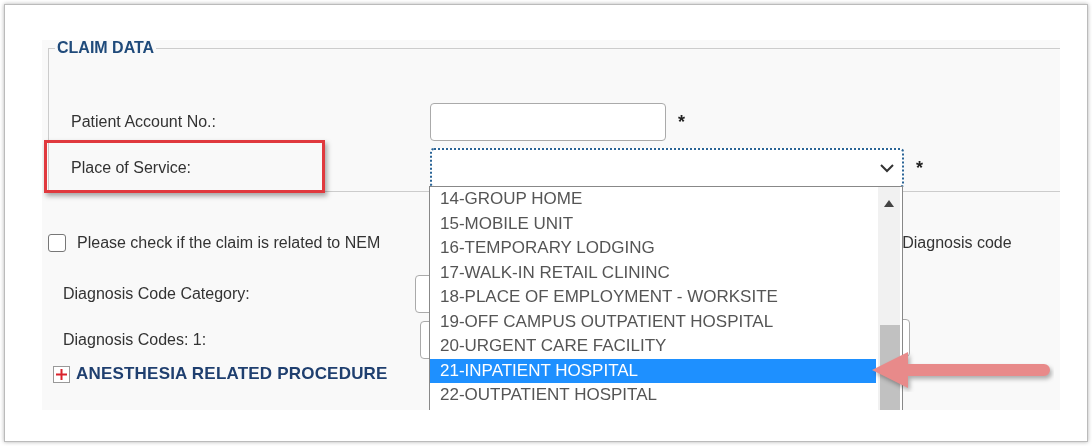 The image size is (1092, 446). What do you see at coordinates (653, 297) in the screenshot?
I see `dropdown-option: 18-PLACE OF EMPLOYMENT - WORKSITE` at bounding box center [653, 297].